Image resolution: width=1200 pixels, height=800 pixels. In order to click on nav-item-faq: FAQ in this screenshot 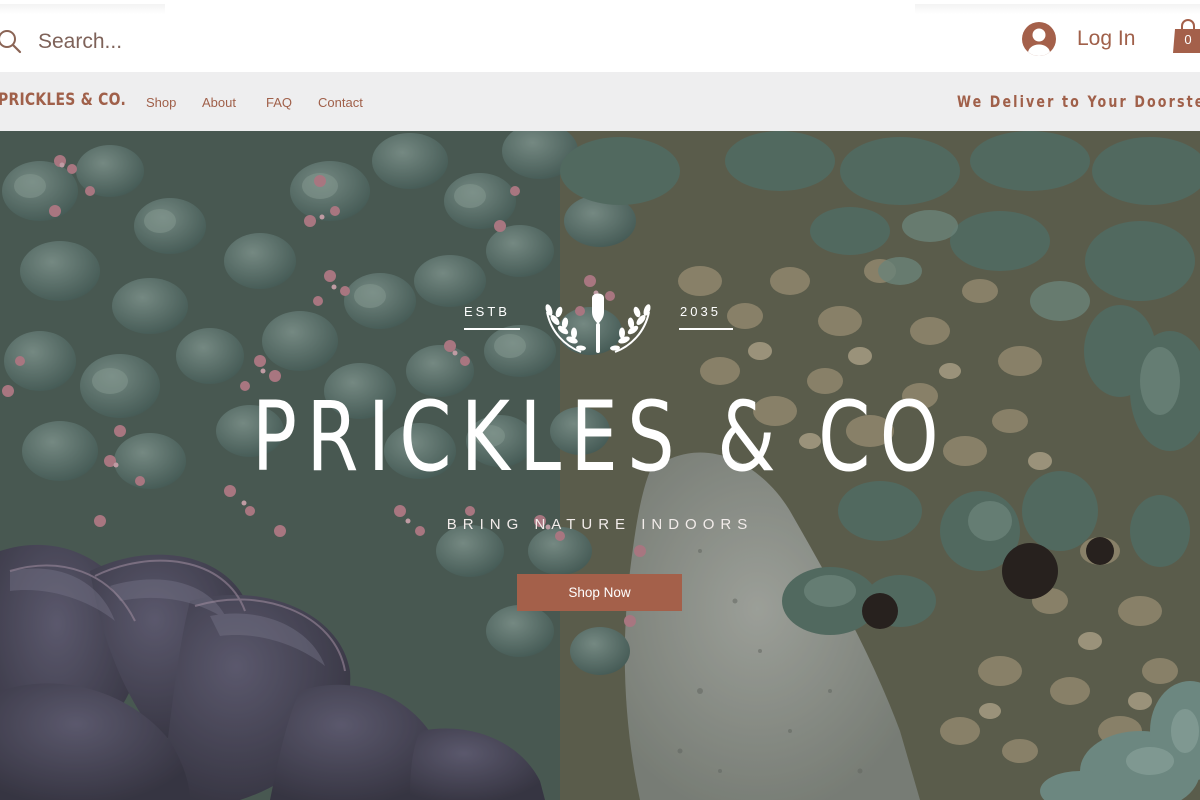, I will do `click(279, 102)`.